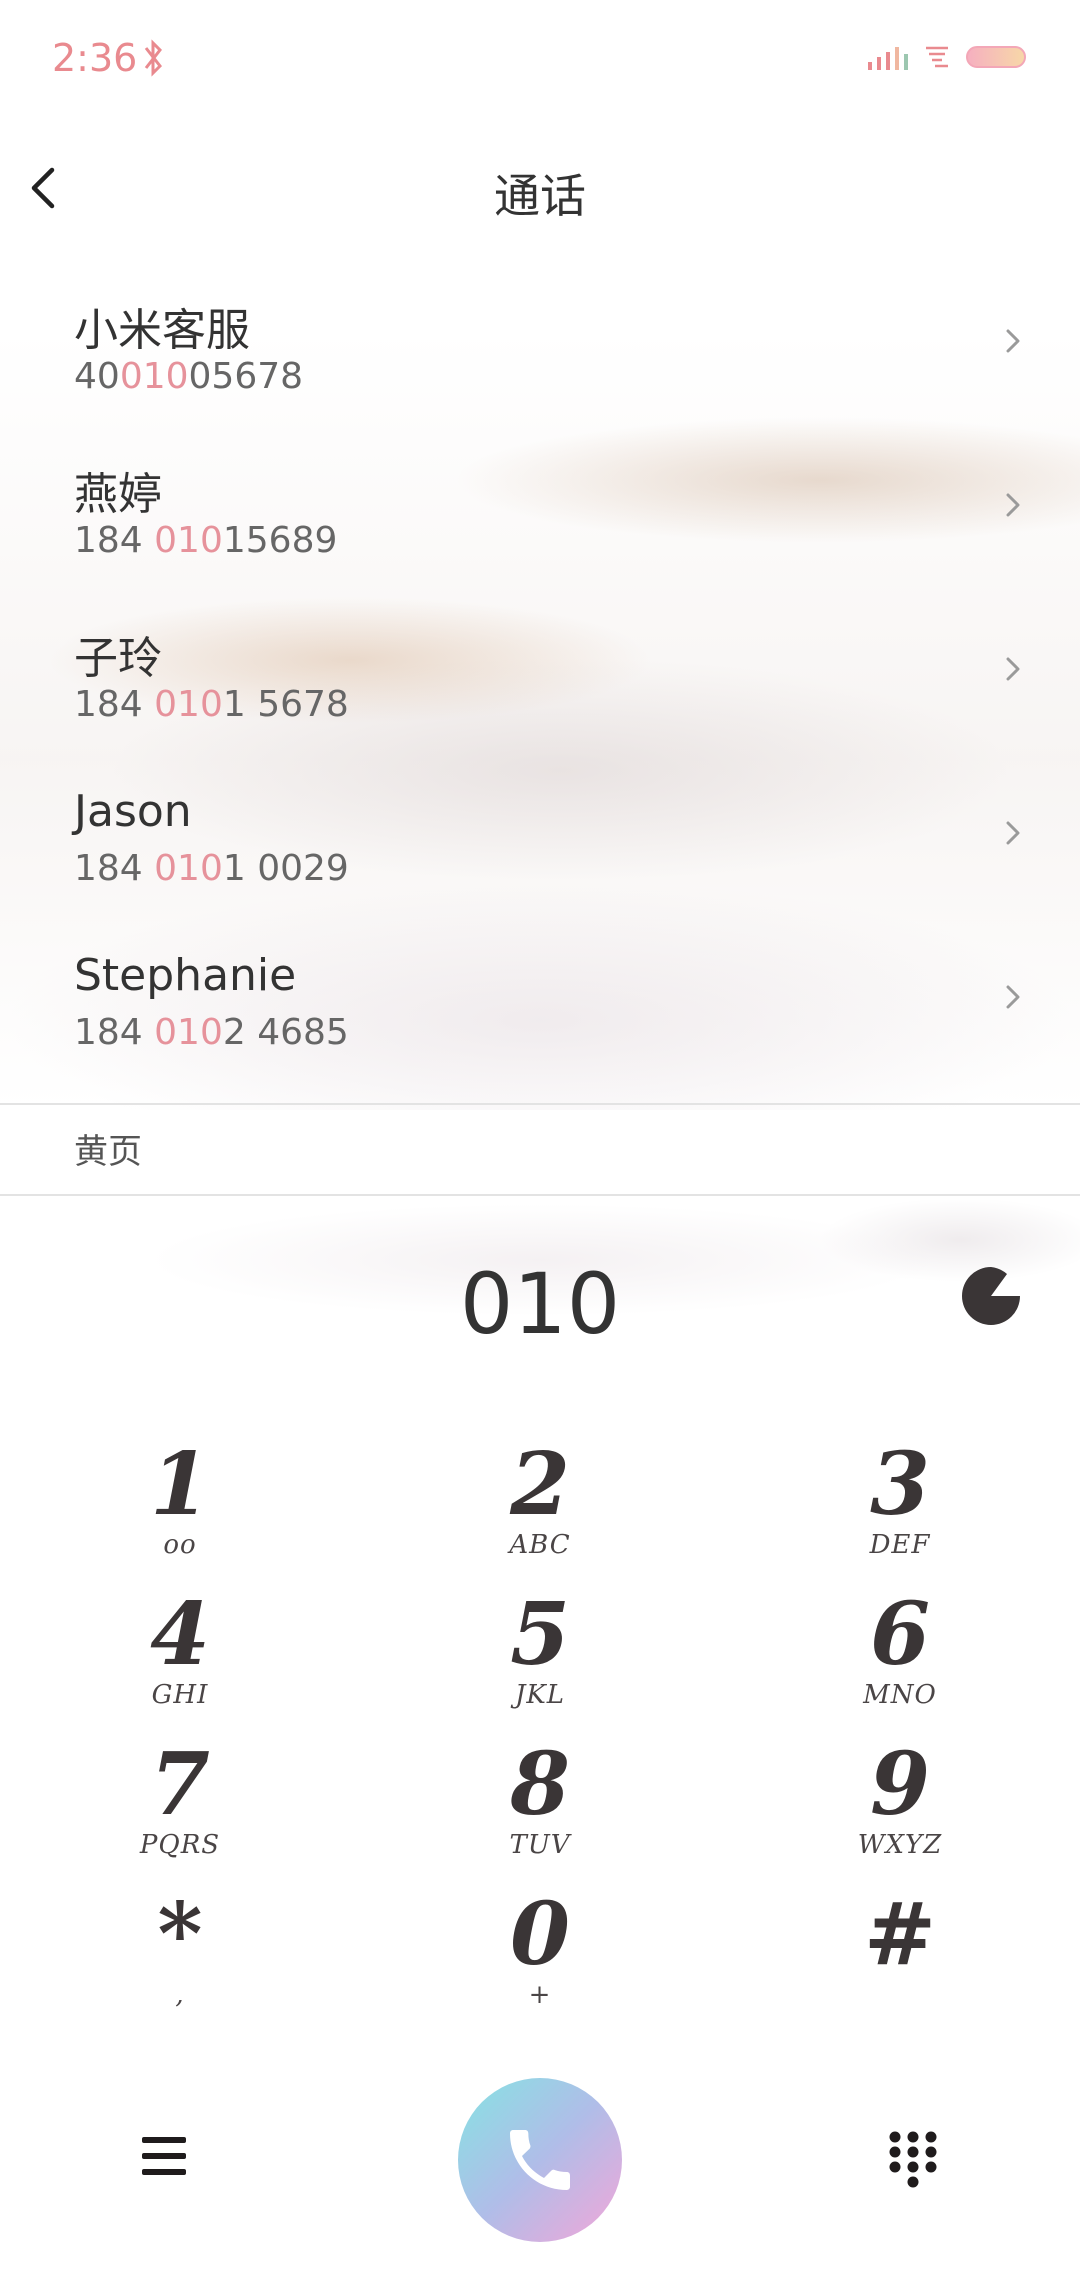  I want to click on phone-icon, so click(540, 2160).